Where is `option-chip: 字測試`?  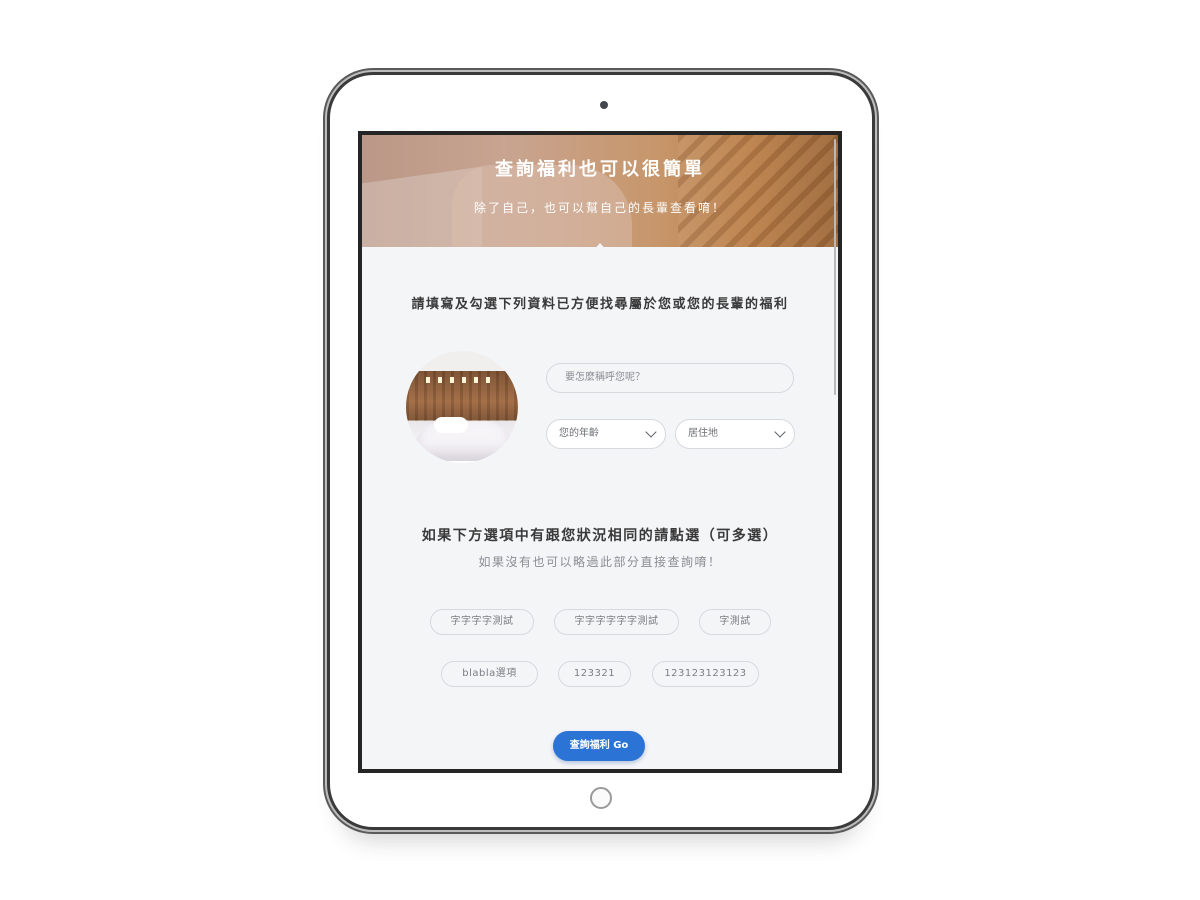 option-chip: 字測試 is located at coordinates (735, 622).